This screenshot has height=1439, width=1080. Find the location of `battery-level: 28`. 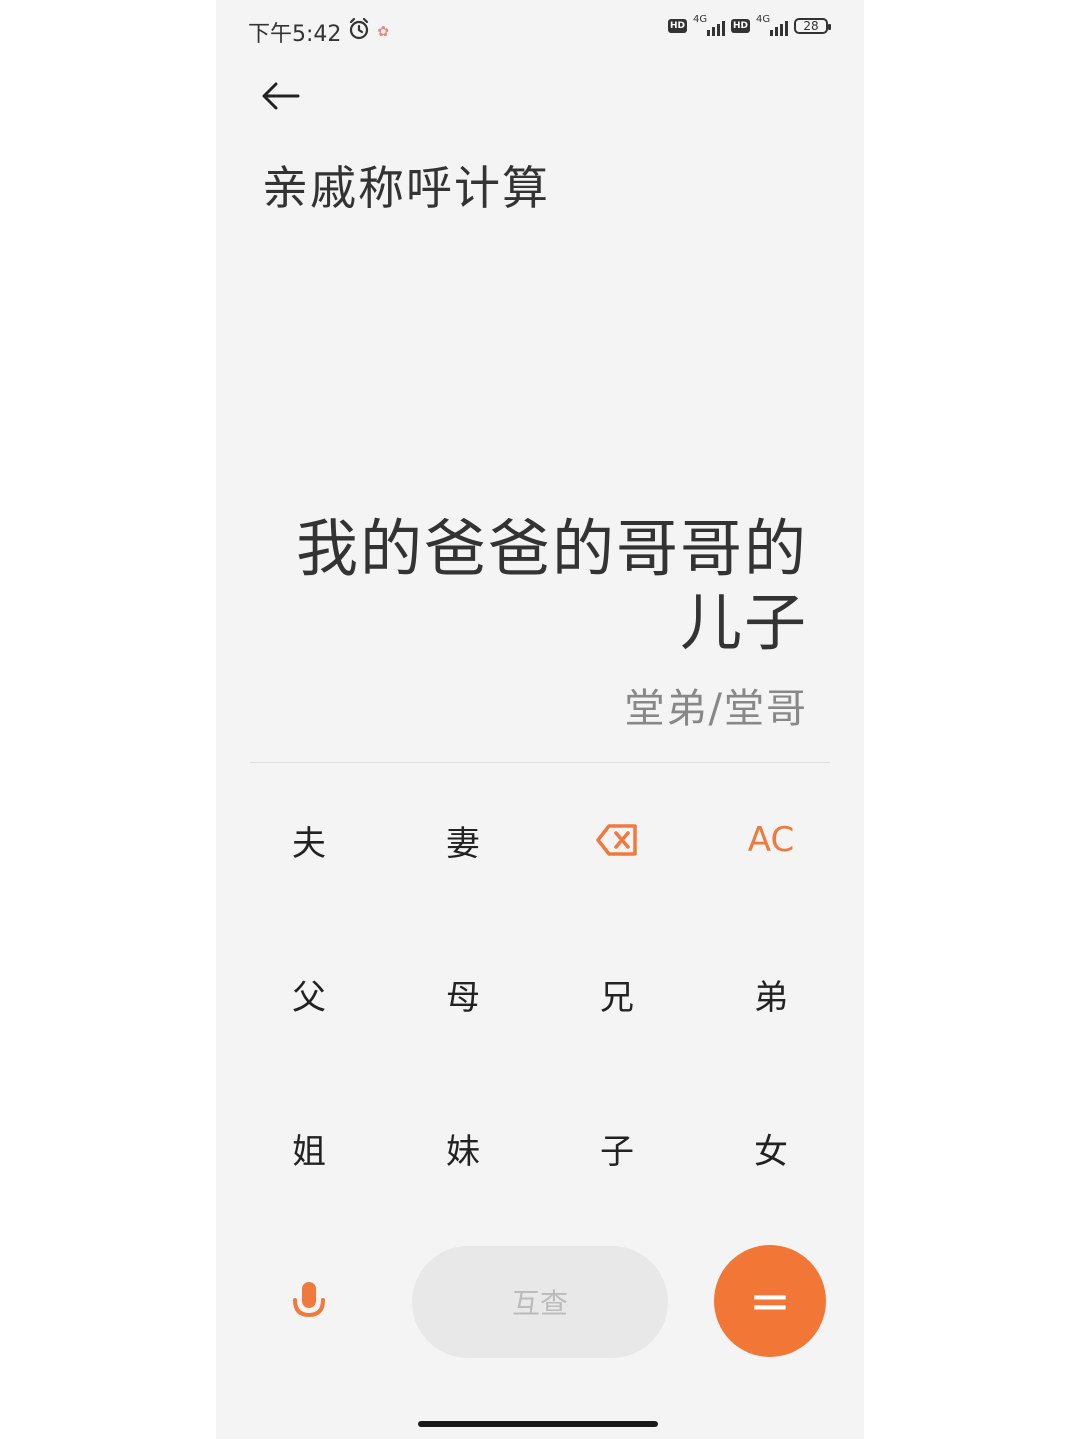

battery-level: 28 is located at coordinates (811, 26).